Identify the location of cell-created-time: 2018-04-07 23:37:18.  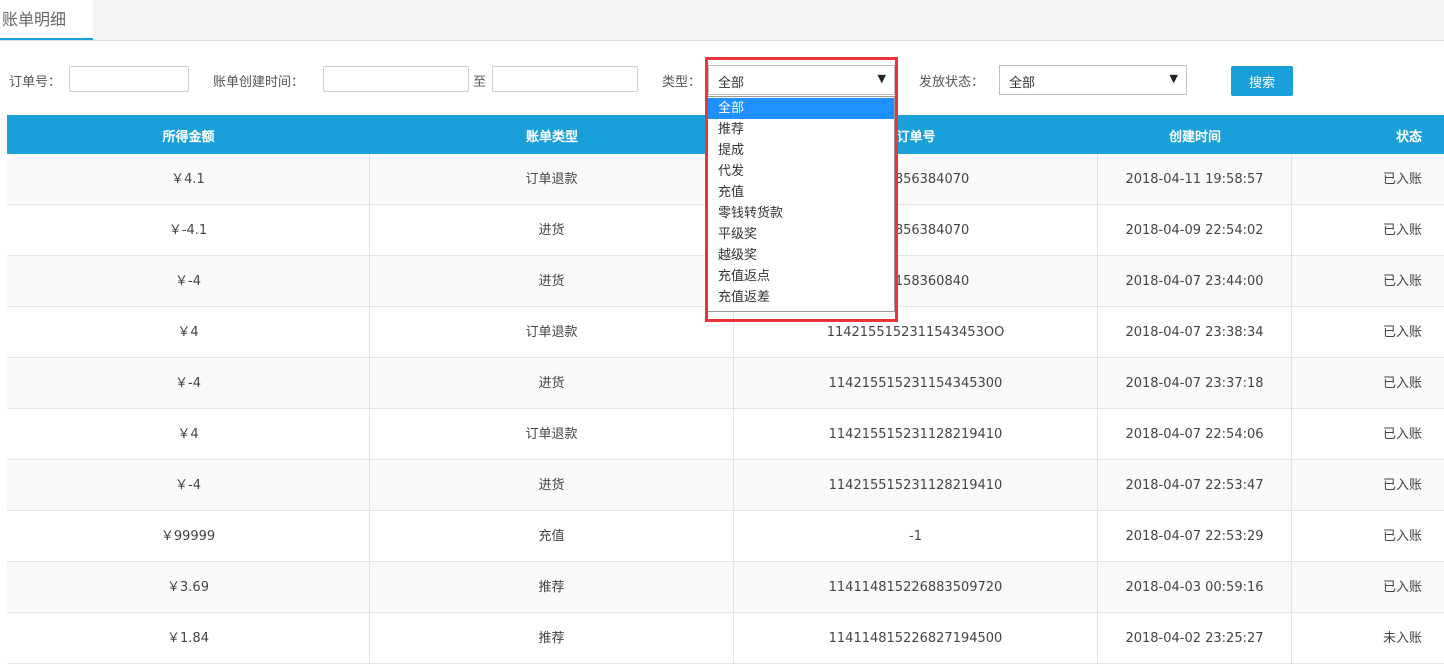
(1195, 383).